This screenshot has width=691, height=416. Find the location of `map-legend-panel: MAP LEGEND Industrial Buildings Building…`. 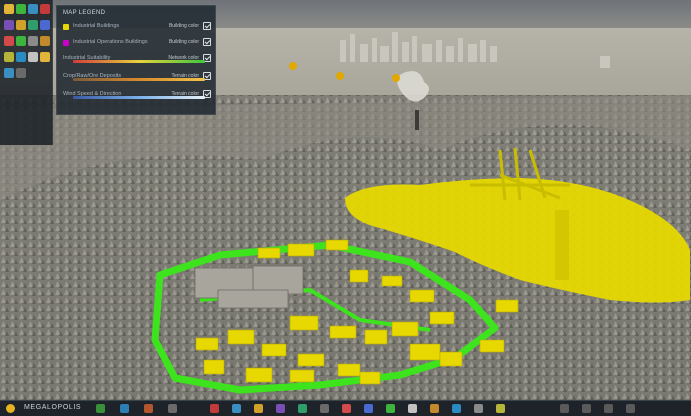

map-legend-panel: MAP LEGEND Industrial Buildings Building… is located at coordinates (136, 60).